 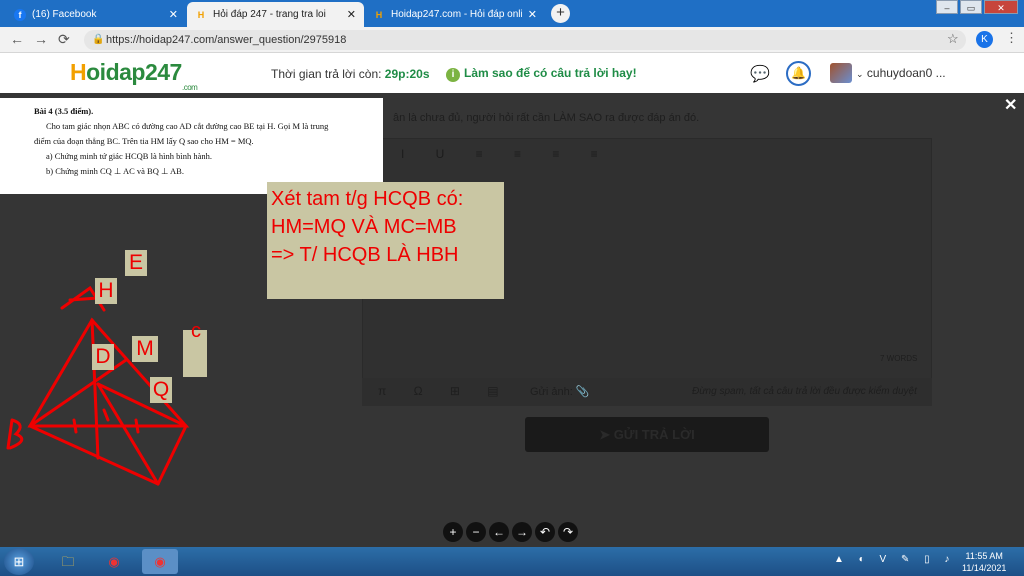 I want to click on tab-title: Hỏi đáp 247 - trang tra loi, so click(x=269, y=14).